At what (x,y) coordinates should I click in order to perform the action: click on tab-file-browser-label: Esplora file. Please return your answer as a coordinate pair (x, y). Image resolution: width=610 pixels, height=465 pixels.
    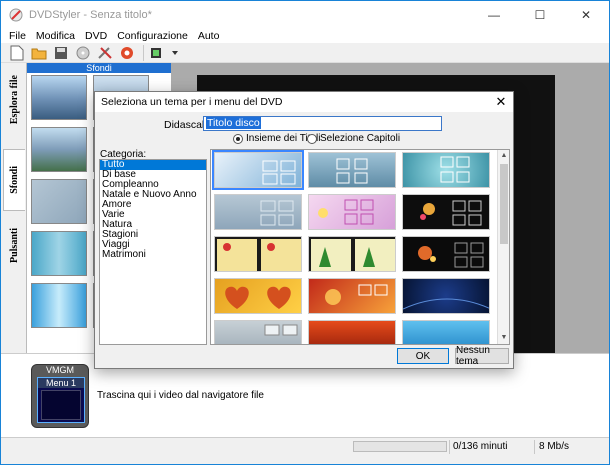
    Looking at the image, I should click on (14, 100).